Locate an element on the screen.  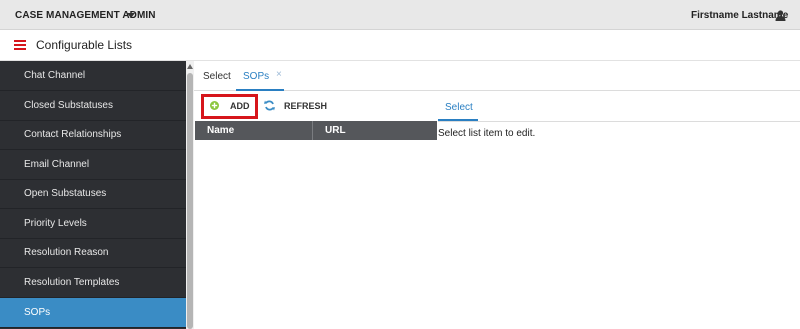
edit-empty-message: Select list item to edit. is located at coordinates (487, 133).